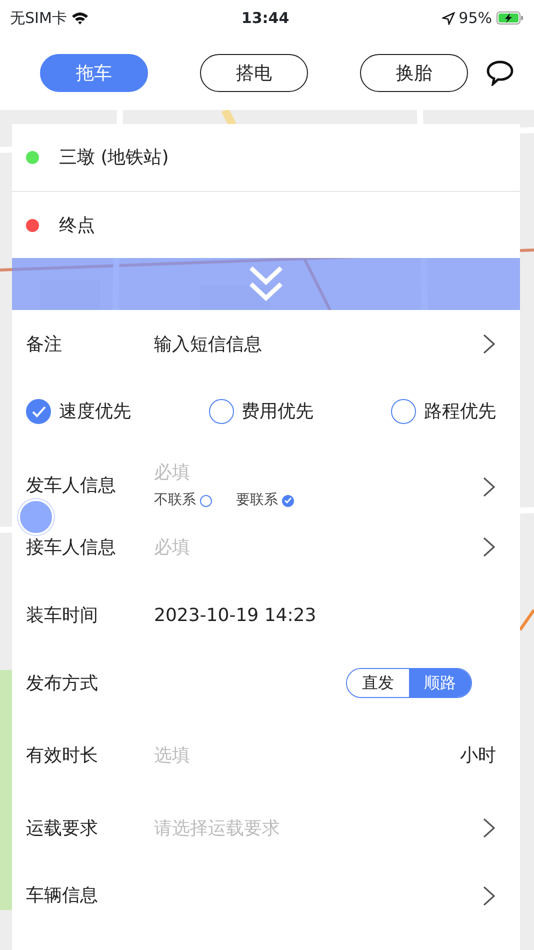  What do you see at coordinates (62, 828) in the screenshot?
I see `field-label: 运载要求` at bounding box center [62, 828].